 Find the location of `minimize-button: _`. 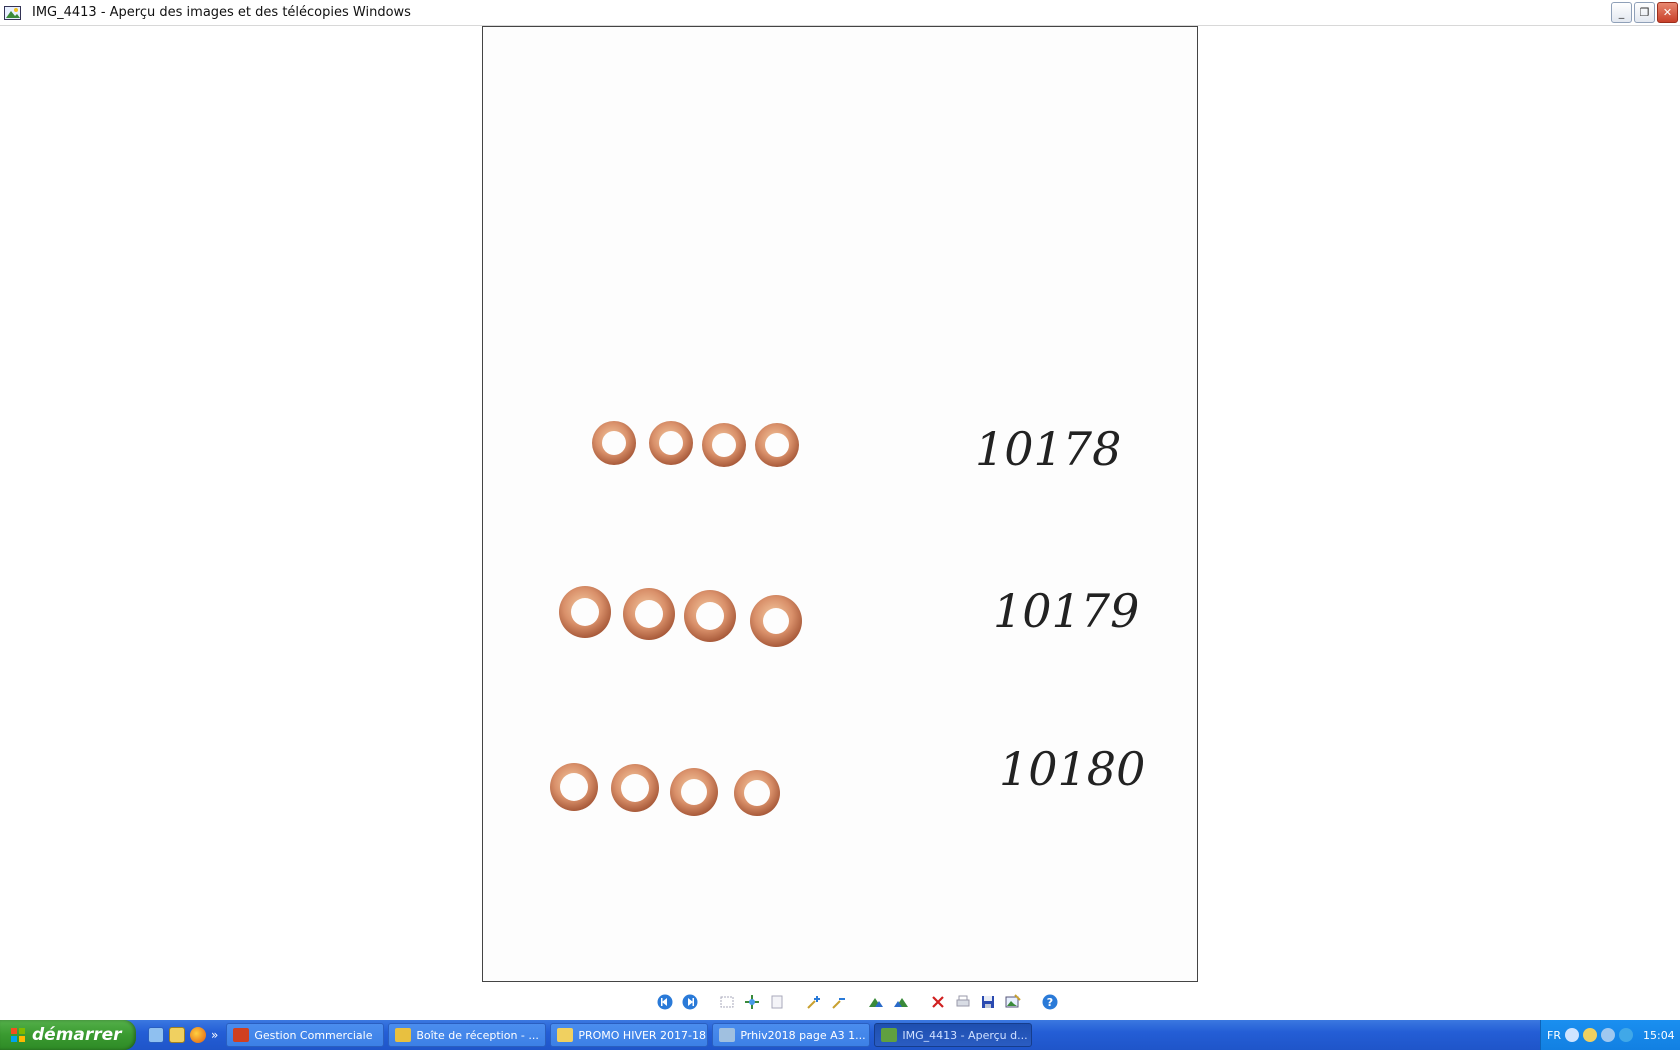

minimize-button: _ is located at coordinates (1621, 12).